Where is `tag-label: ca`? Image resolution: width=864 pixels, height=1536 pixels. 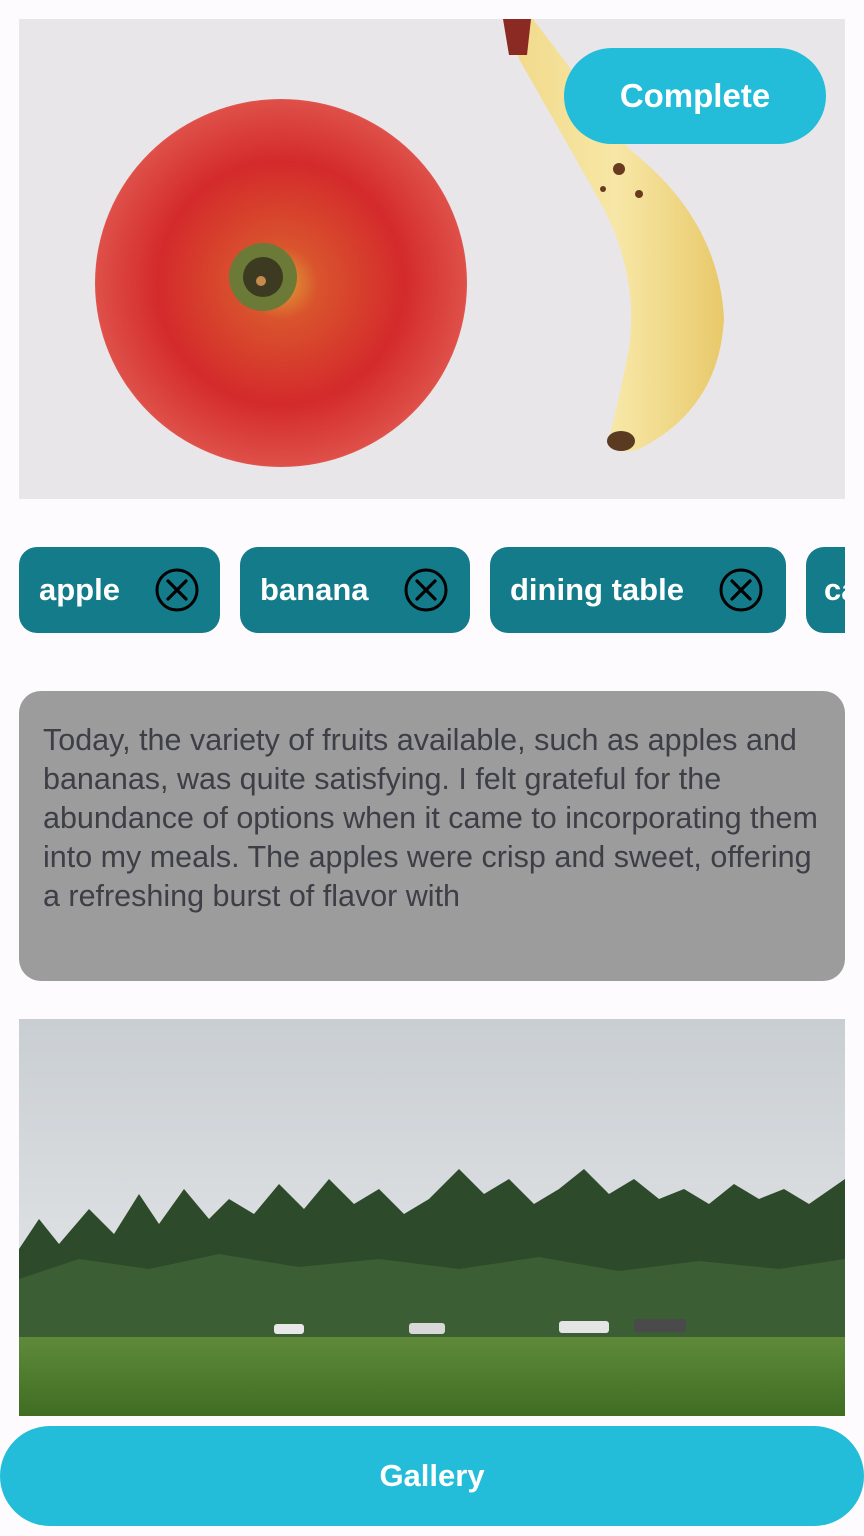 tag-label: ca is located at coordinates (834, 589).